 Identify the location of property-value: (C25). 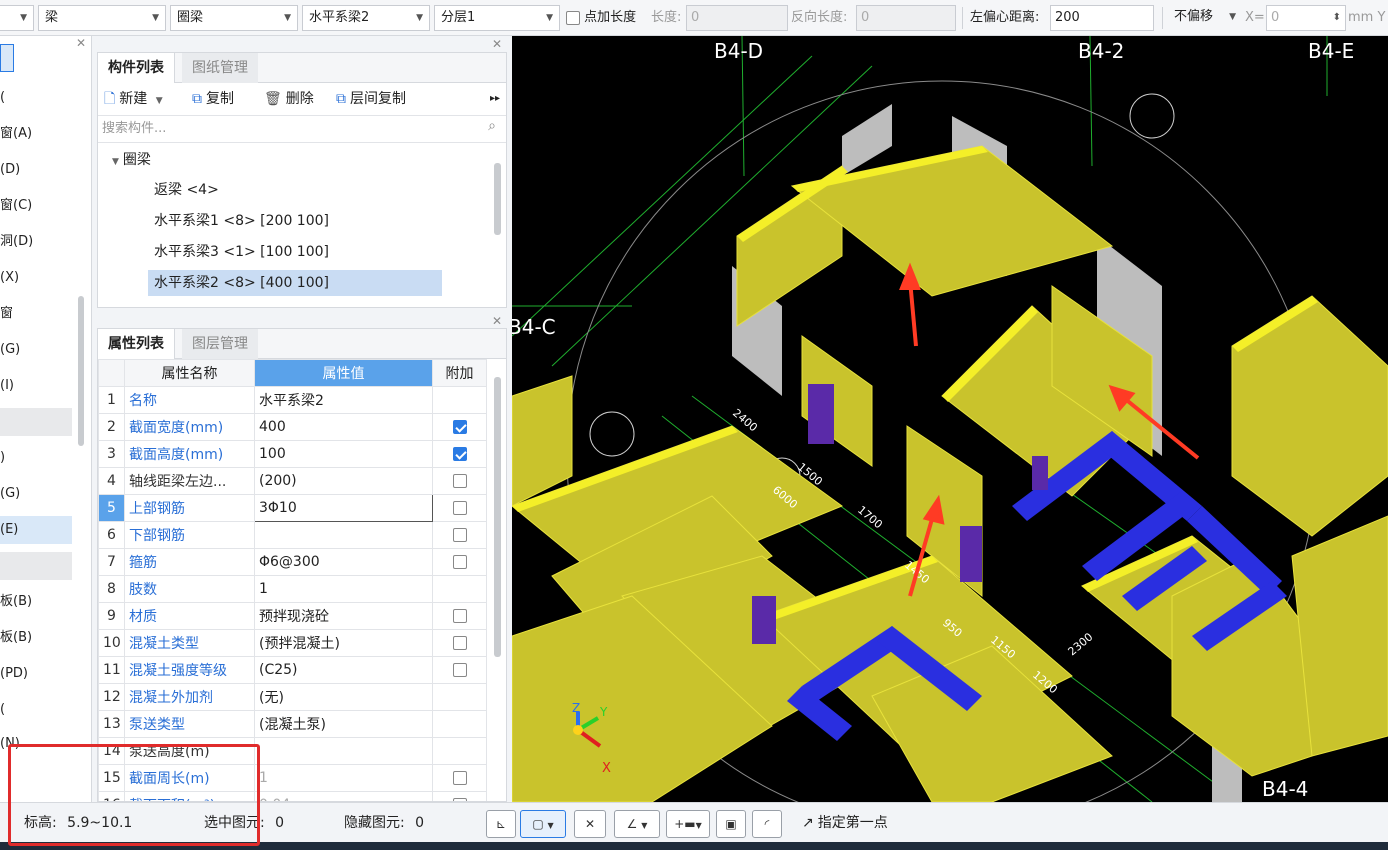
(343, 670).